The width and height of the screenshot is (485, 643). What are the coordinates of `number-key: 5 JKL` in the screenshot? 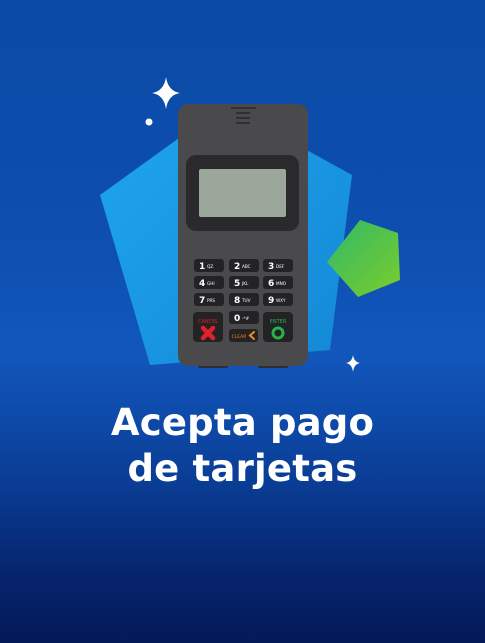 It's located at (244, 282).